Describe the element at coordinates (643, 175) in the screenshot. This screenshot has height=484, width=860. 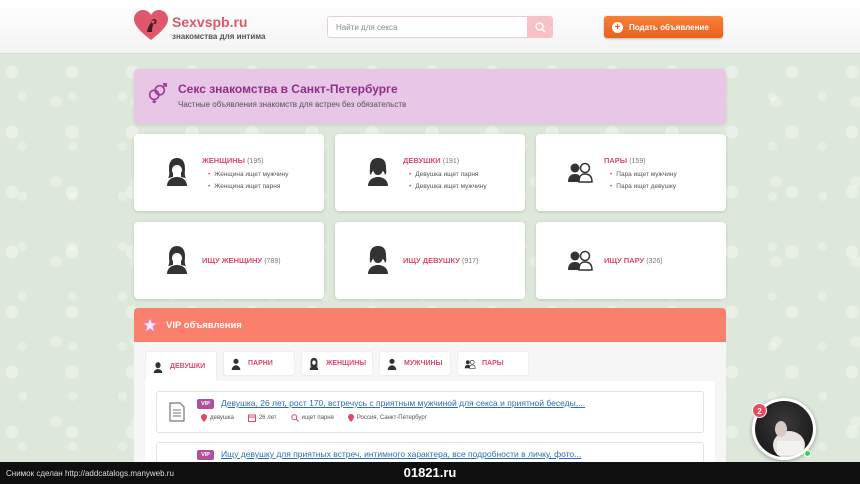
I see `category-link: Пара ищет мужчину` at that location.